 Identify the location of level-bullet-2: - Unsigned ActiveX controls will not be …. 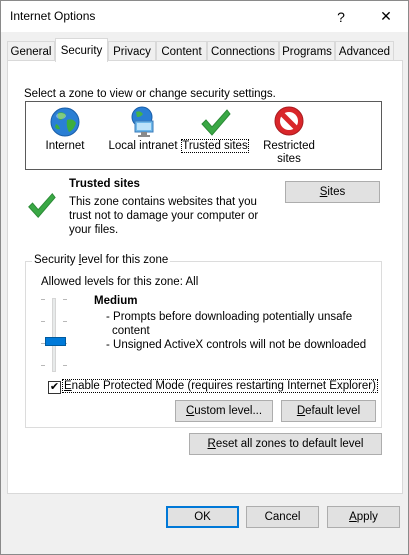
(236, 345).